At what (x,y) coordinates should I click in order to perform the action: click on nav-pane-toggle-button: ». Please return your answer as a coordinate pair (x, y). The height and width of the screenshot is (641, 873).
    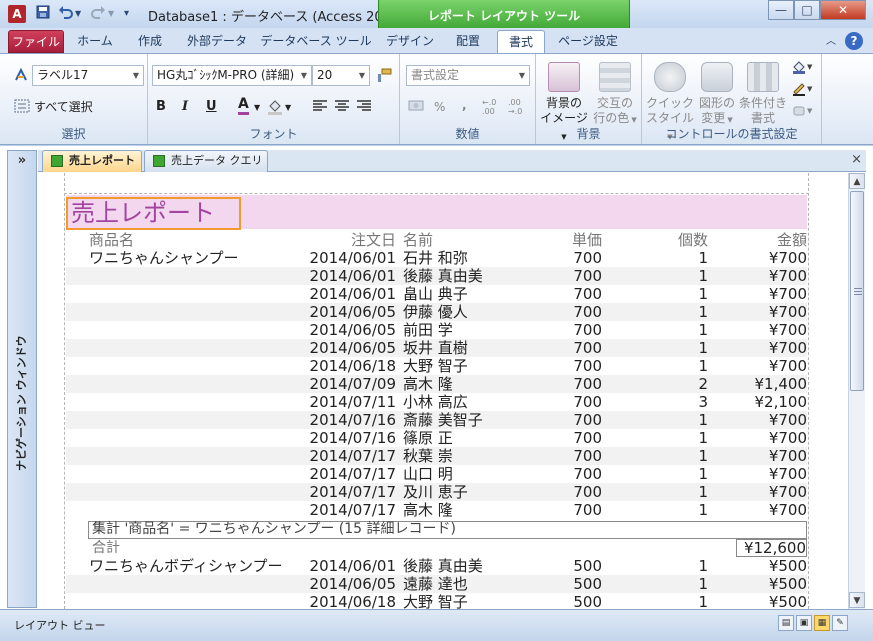
    Looking at the image, I should click on (22, 160).